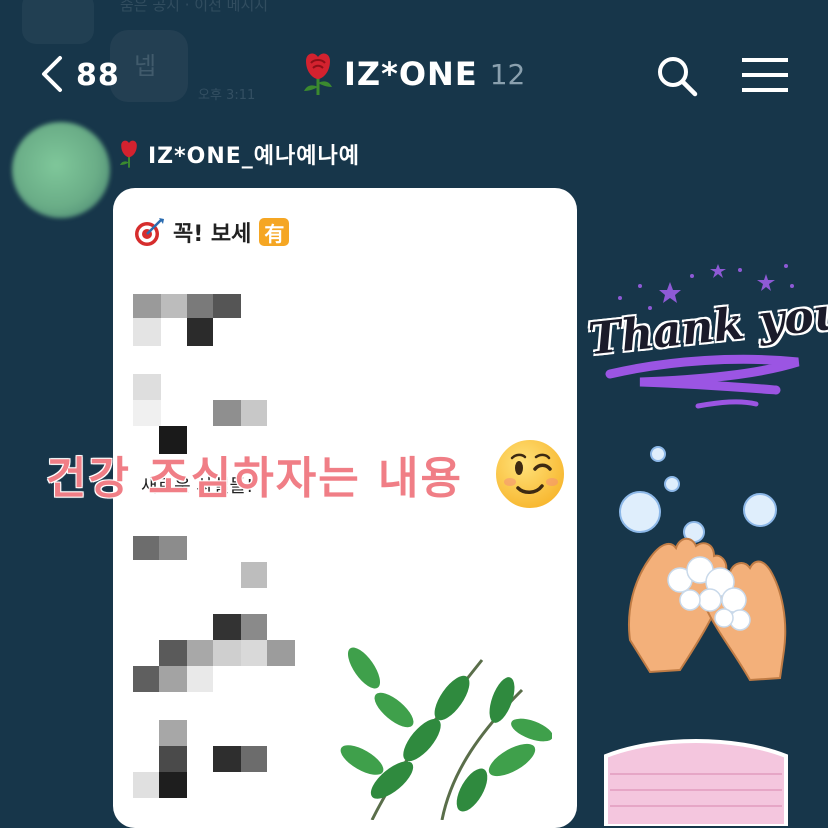  I want to click on leaves-sticker, so click(446, 733).